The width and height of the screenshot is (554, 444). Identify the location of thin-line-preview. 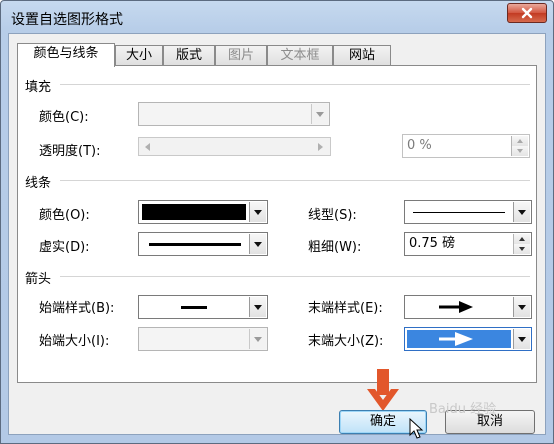
(459, 212).